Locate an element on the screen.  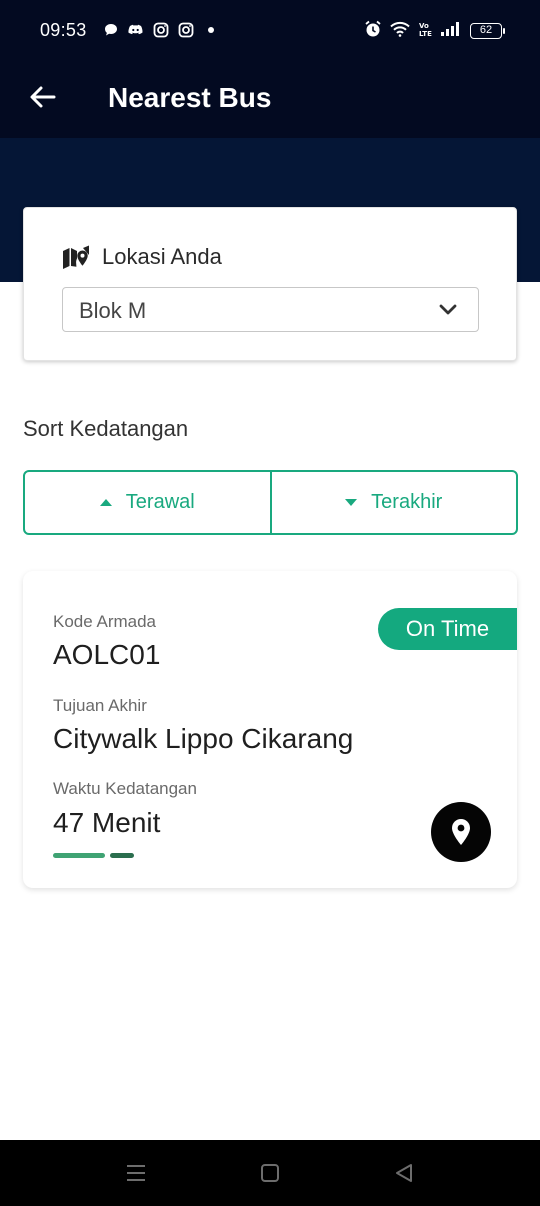
arrival-time-label: Waktu Kedatangan is located at coordinates (125, 788).